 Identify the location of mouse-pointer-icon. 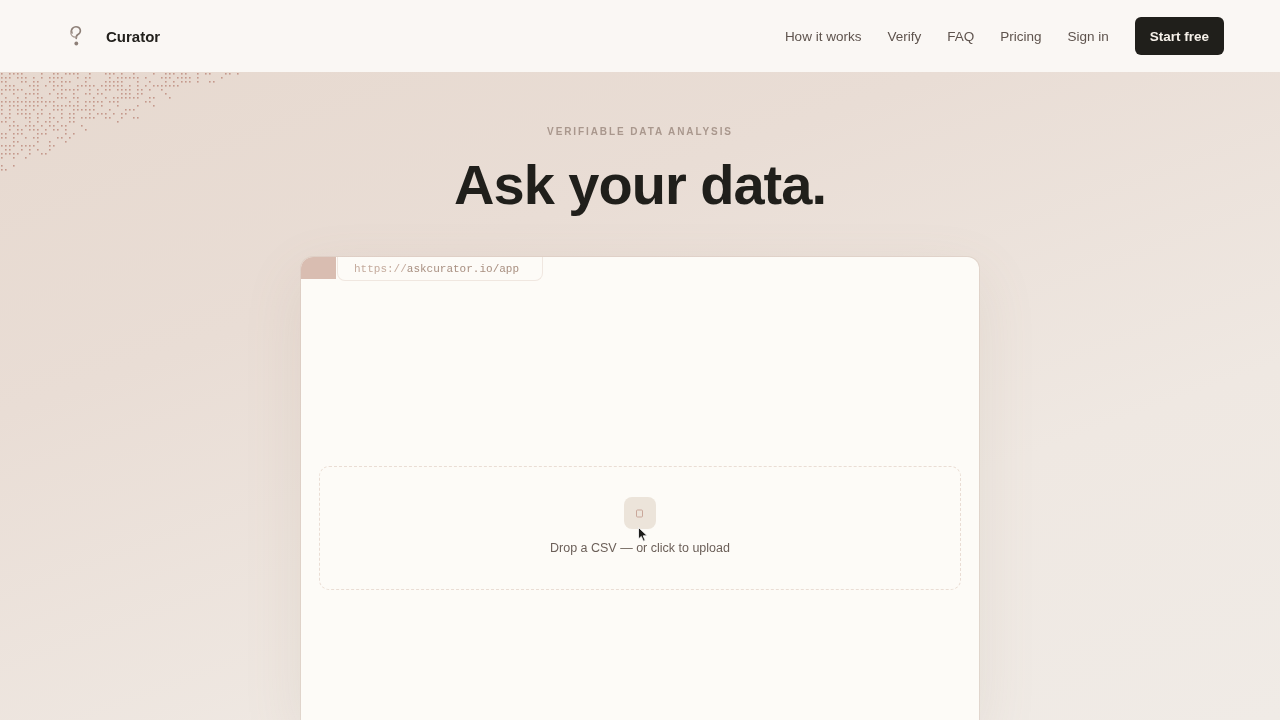
(643, 534).